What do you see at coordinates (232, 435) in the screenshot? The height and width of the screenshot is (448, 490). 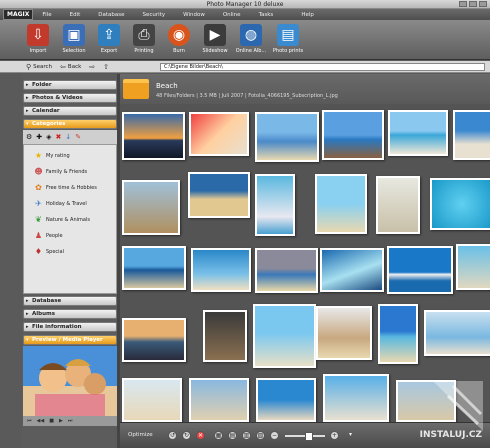 I see `view-list-icon: ▤` at bounding box center [232, 435].